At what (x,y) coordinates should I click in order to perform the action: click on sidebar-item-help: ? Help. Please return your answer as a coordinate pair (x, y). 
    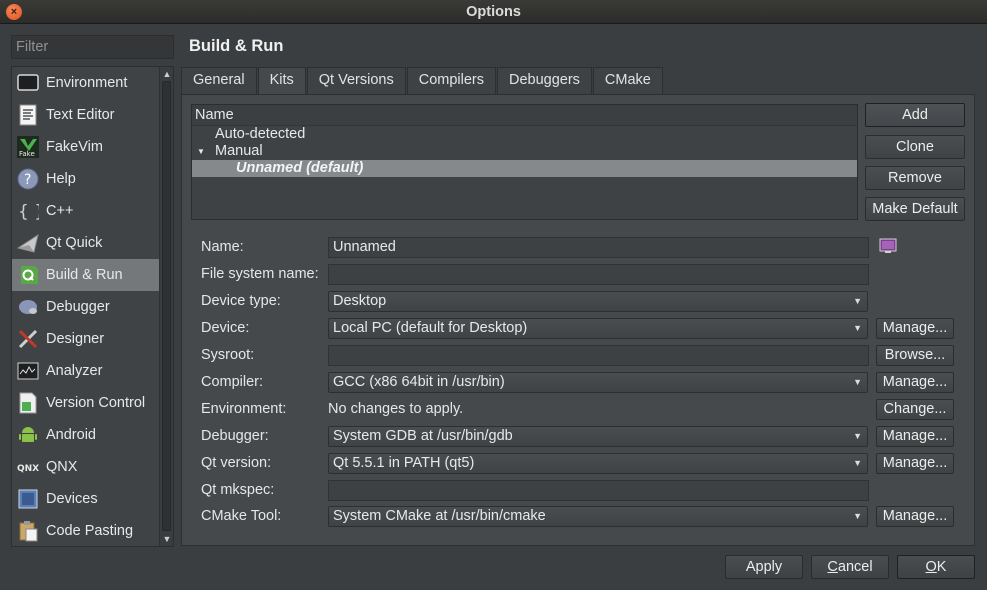
    Looking at the image, I should click on (86, 179).